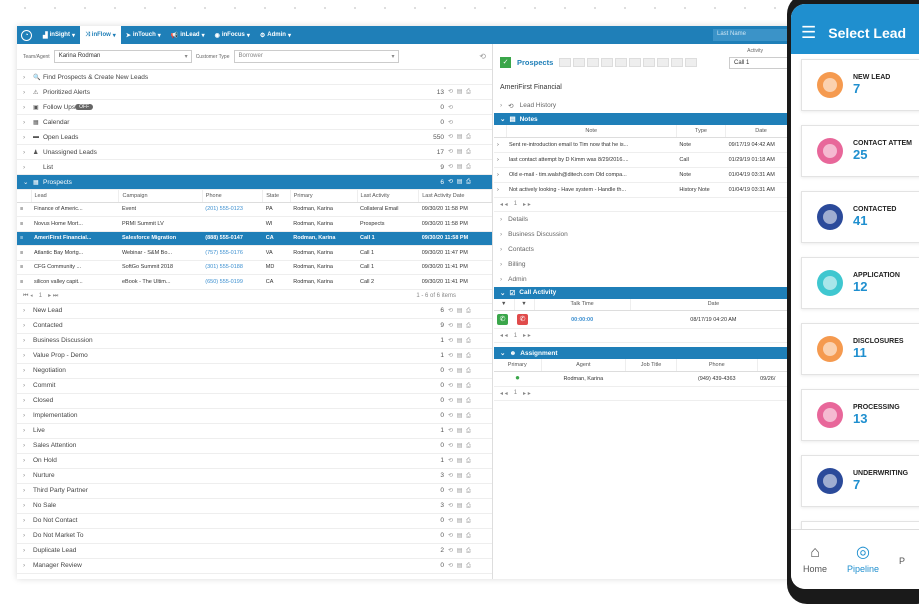 Image resolution: width=919 pixels, height=604 pixels. I want to click on left-row: › 🔍 Find Prospects & Create New Leads, so click(254, 77).